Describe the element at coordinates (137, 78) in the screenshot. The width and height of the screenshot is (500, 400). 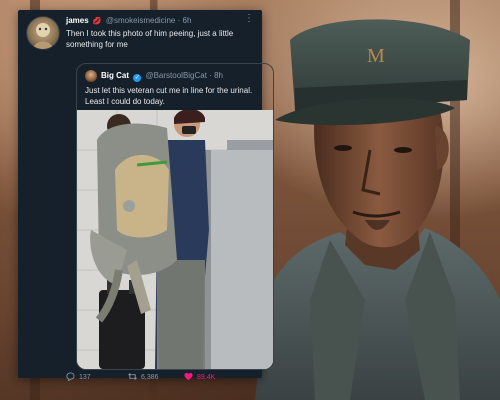
I see `verified-icon: ✓` at that location.